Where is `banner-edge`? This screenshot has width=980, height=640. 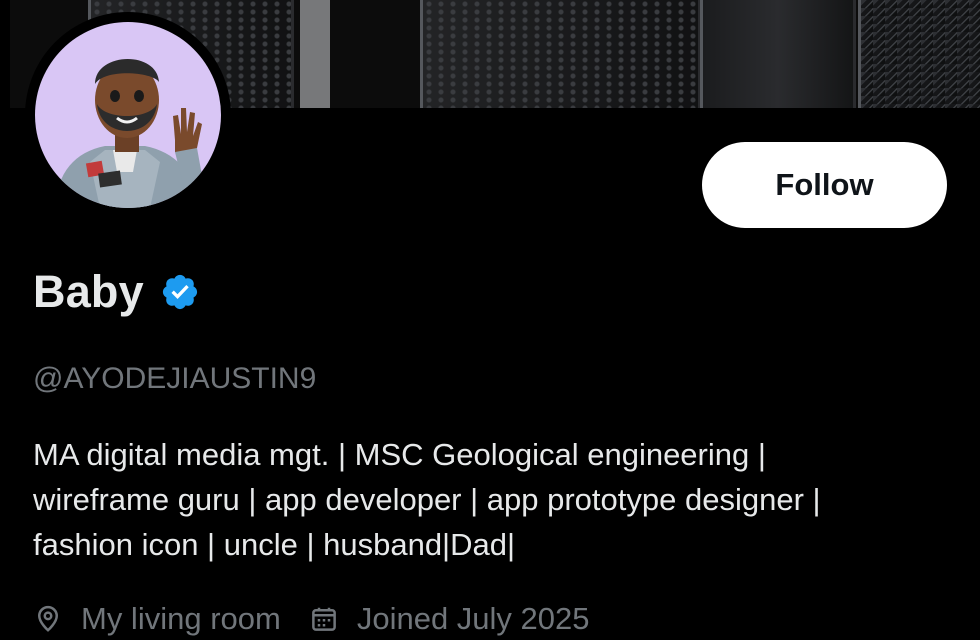
banner-edge is located at coordinates (5, 54).